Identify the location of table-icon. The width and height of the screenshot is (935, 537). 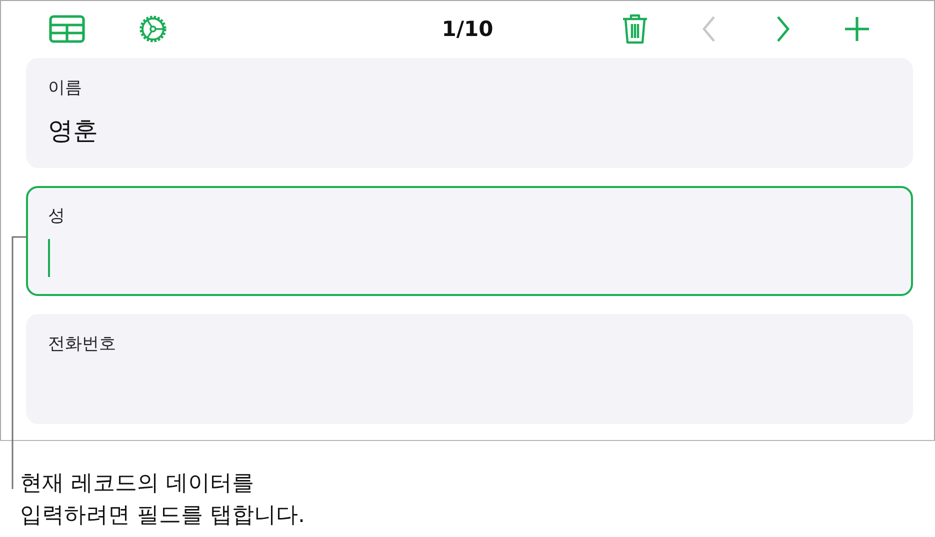
(67, 28).